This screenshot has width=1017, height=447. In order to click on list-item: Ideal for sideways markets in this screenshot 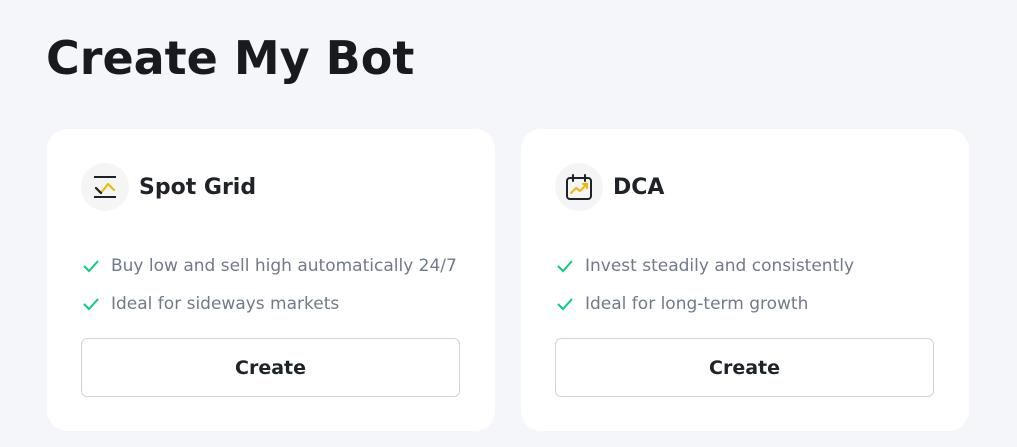, I will do `click(271, 304)`.